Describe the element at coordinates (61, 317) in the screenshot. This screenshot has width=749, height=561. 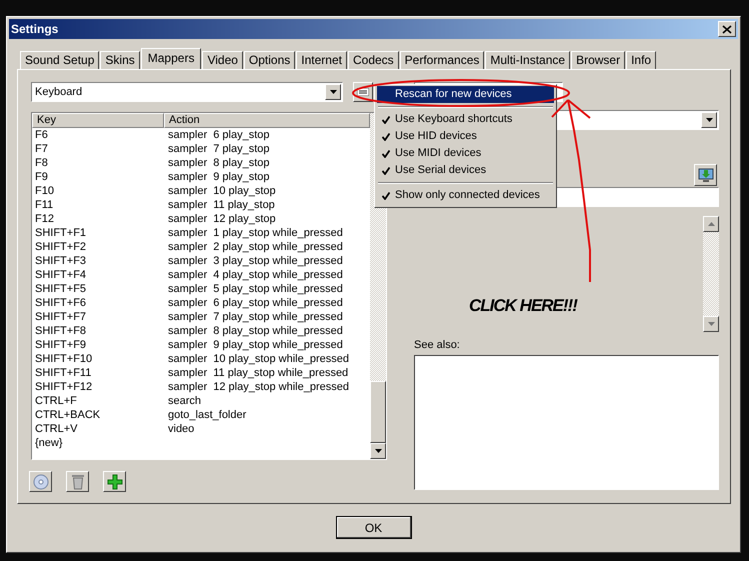
I see `key-cell-text: SHIFT+F7` at that location.